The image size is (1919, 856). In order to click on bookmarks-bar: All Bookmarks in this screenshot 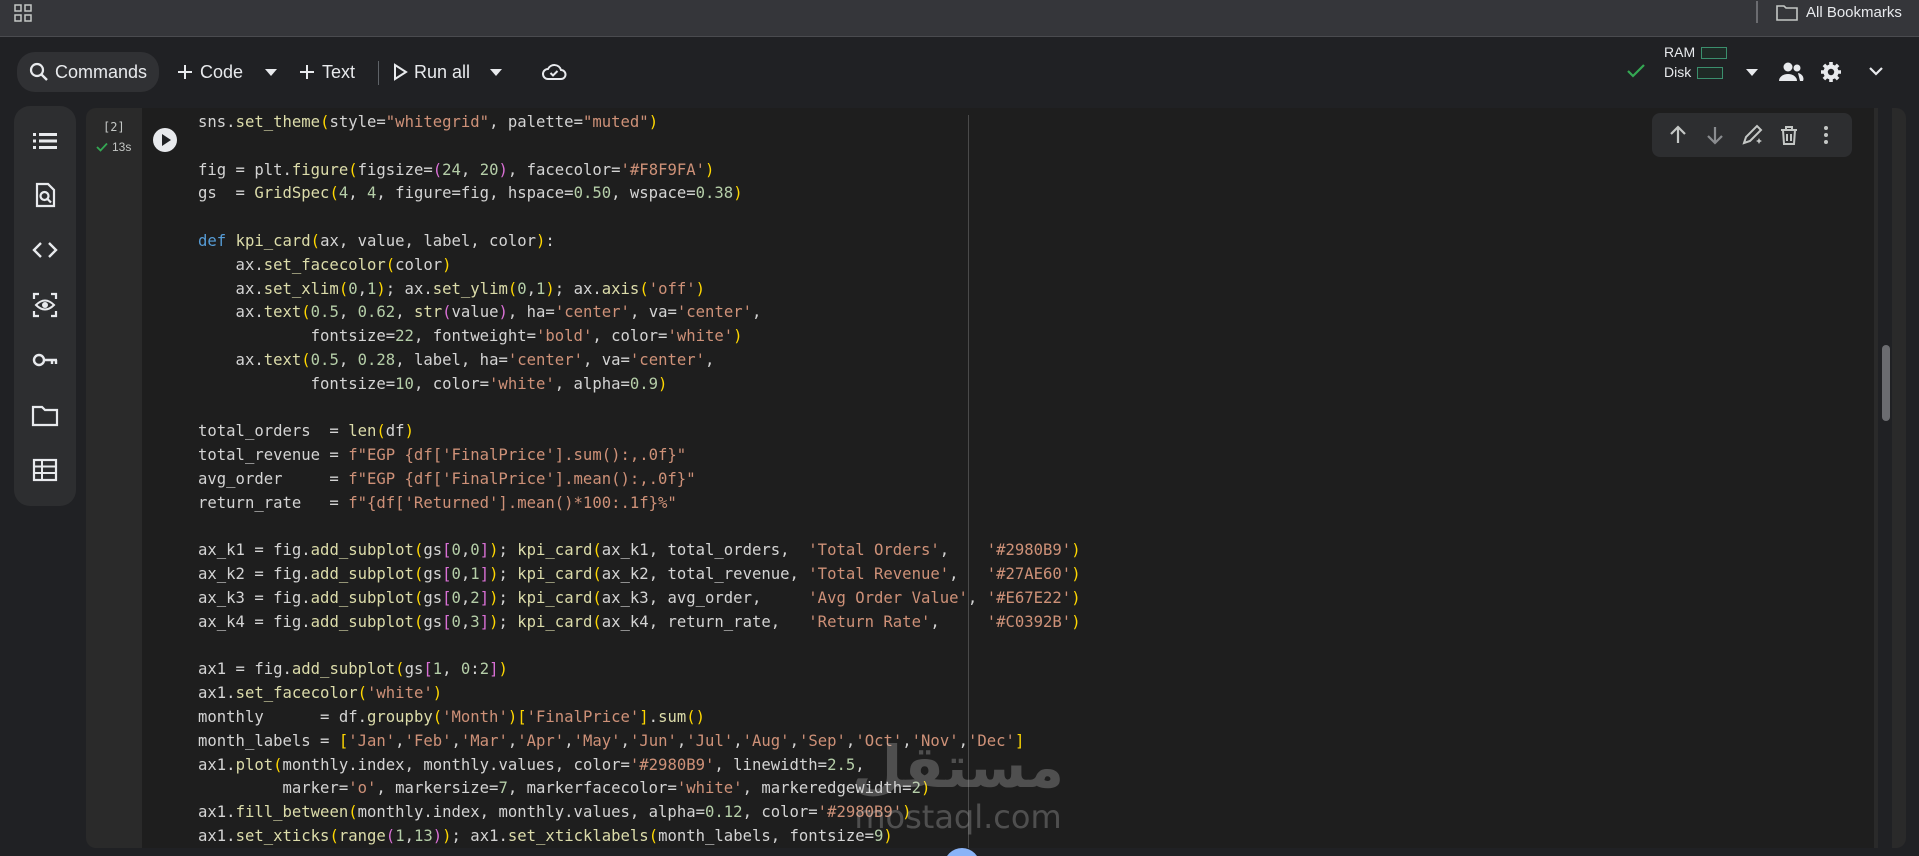, I will do `click(959, 18)`.